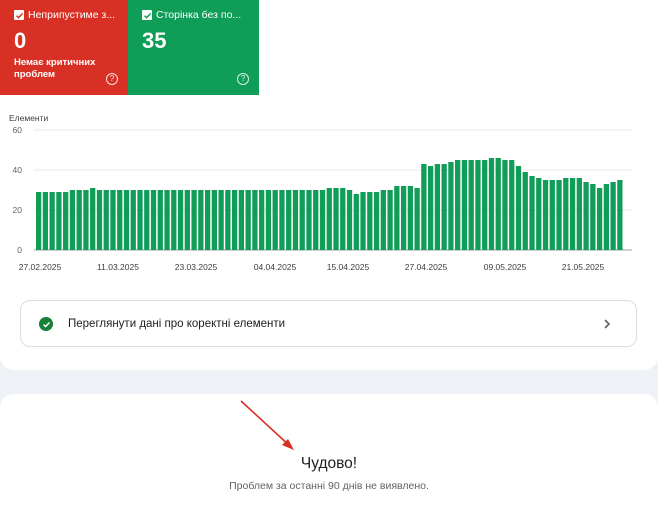 The image size is (658, 524). What do you see at coordinates (328, 323) in the screenshot?
I see `view-valid-items-link: Переглянути дані про коректні елементи` at bounding box center [328, 323].